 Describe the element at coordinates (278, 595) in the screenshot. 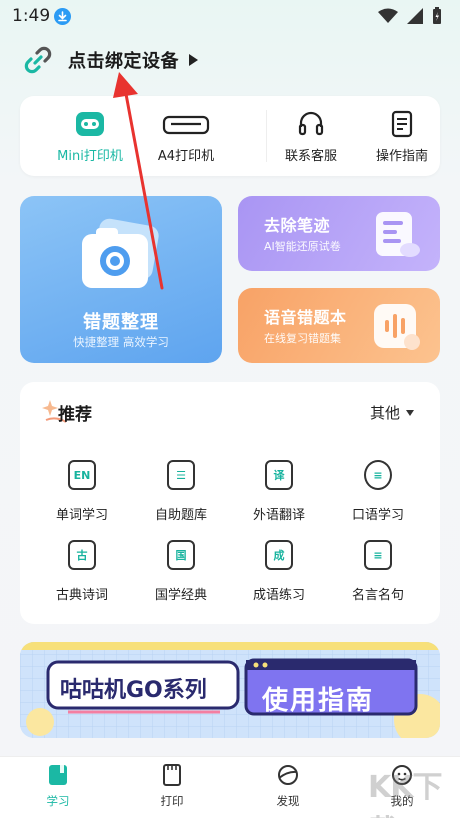

I see `rec-label: 成语练习` at that location.